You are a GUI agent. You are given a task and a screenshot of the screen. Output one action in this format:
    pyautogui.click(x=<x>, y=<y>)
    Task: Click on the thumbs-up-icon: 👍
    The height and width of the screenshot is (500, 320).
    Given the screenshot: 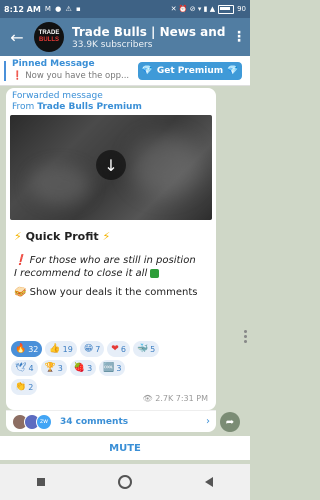 What is the action you would take?
    pyautogui.click(x=55, y=349)
    